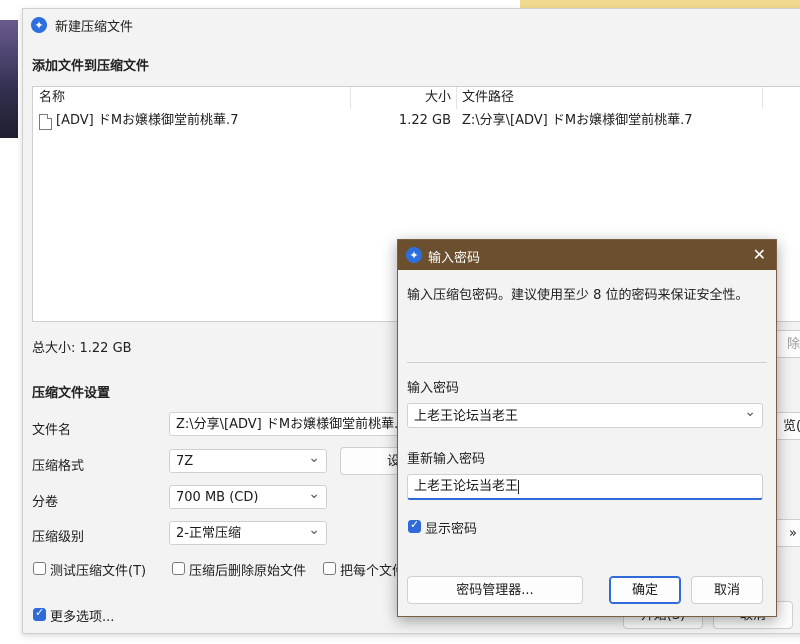 The image size is (800, 644). I want to click on split-select: 700 MB (CD), so click(248, 497).